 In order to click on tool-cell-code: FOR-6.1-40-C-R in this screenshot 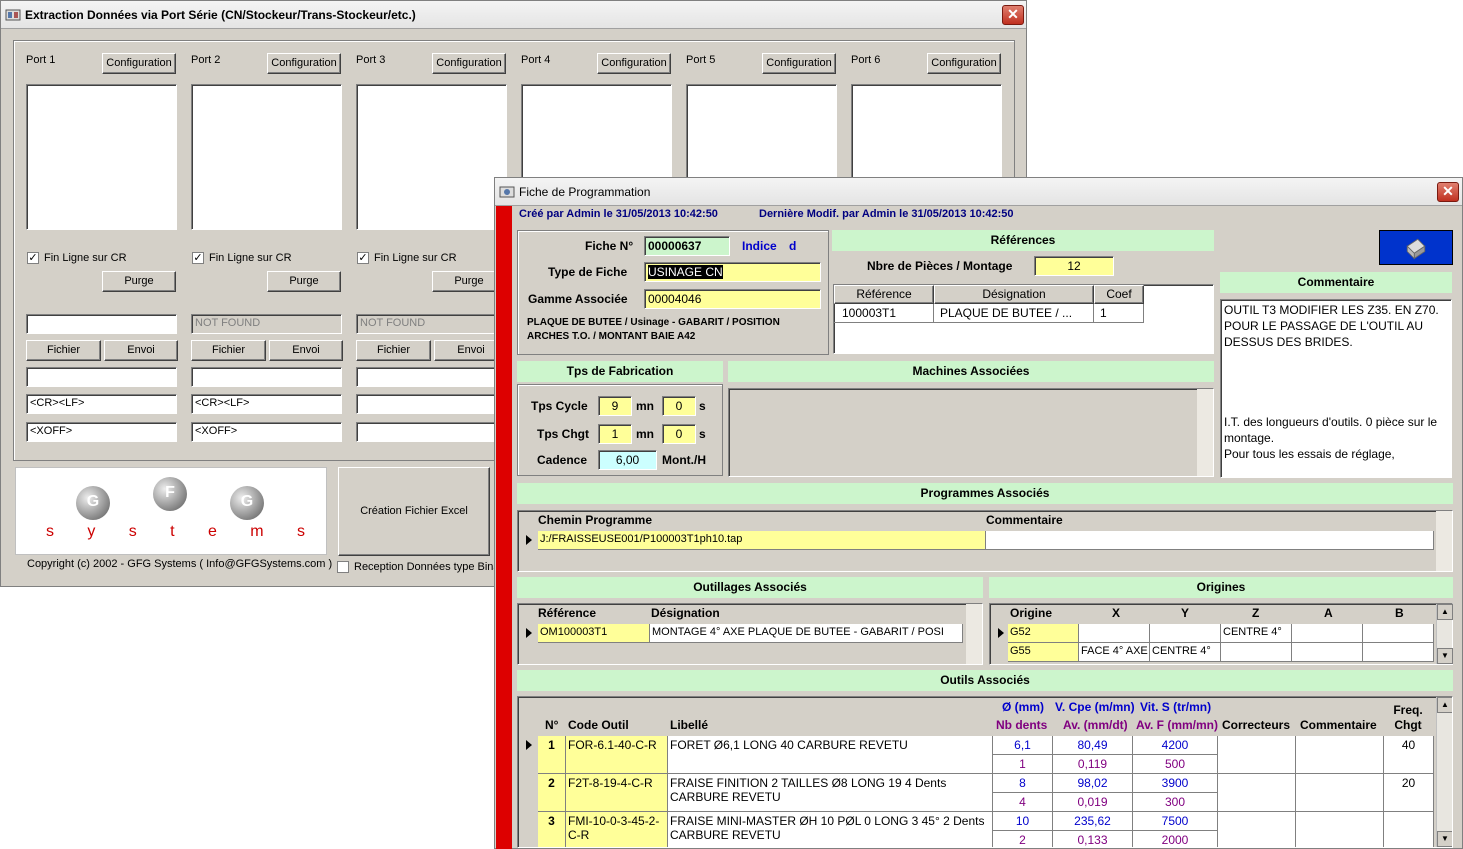, I will do `click(617, 755)`.